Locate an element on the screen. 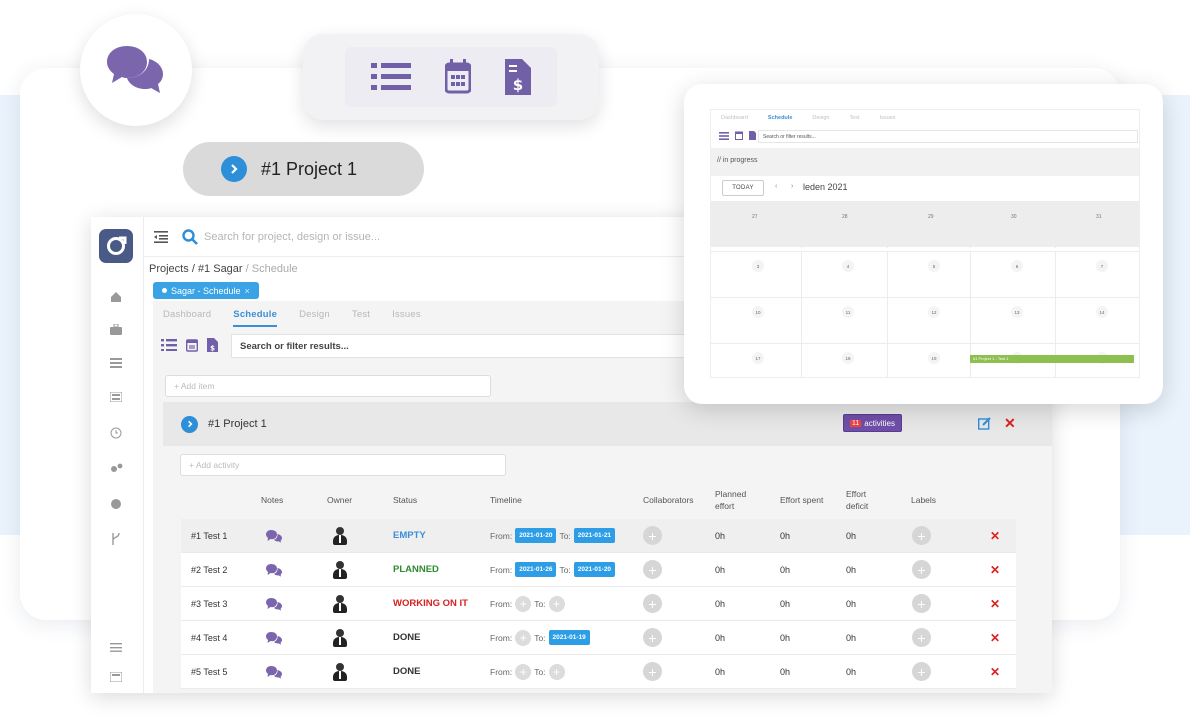 The image size is (1190, 723). row-name: #1 Test 1 is located at coordinates (209, 535).